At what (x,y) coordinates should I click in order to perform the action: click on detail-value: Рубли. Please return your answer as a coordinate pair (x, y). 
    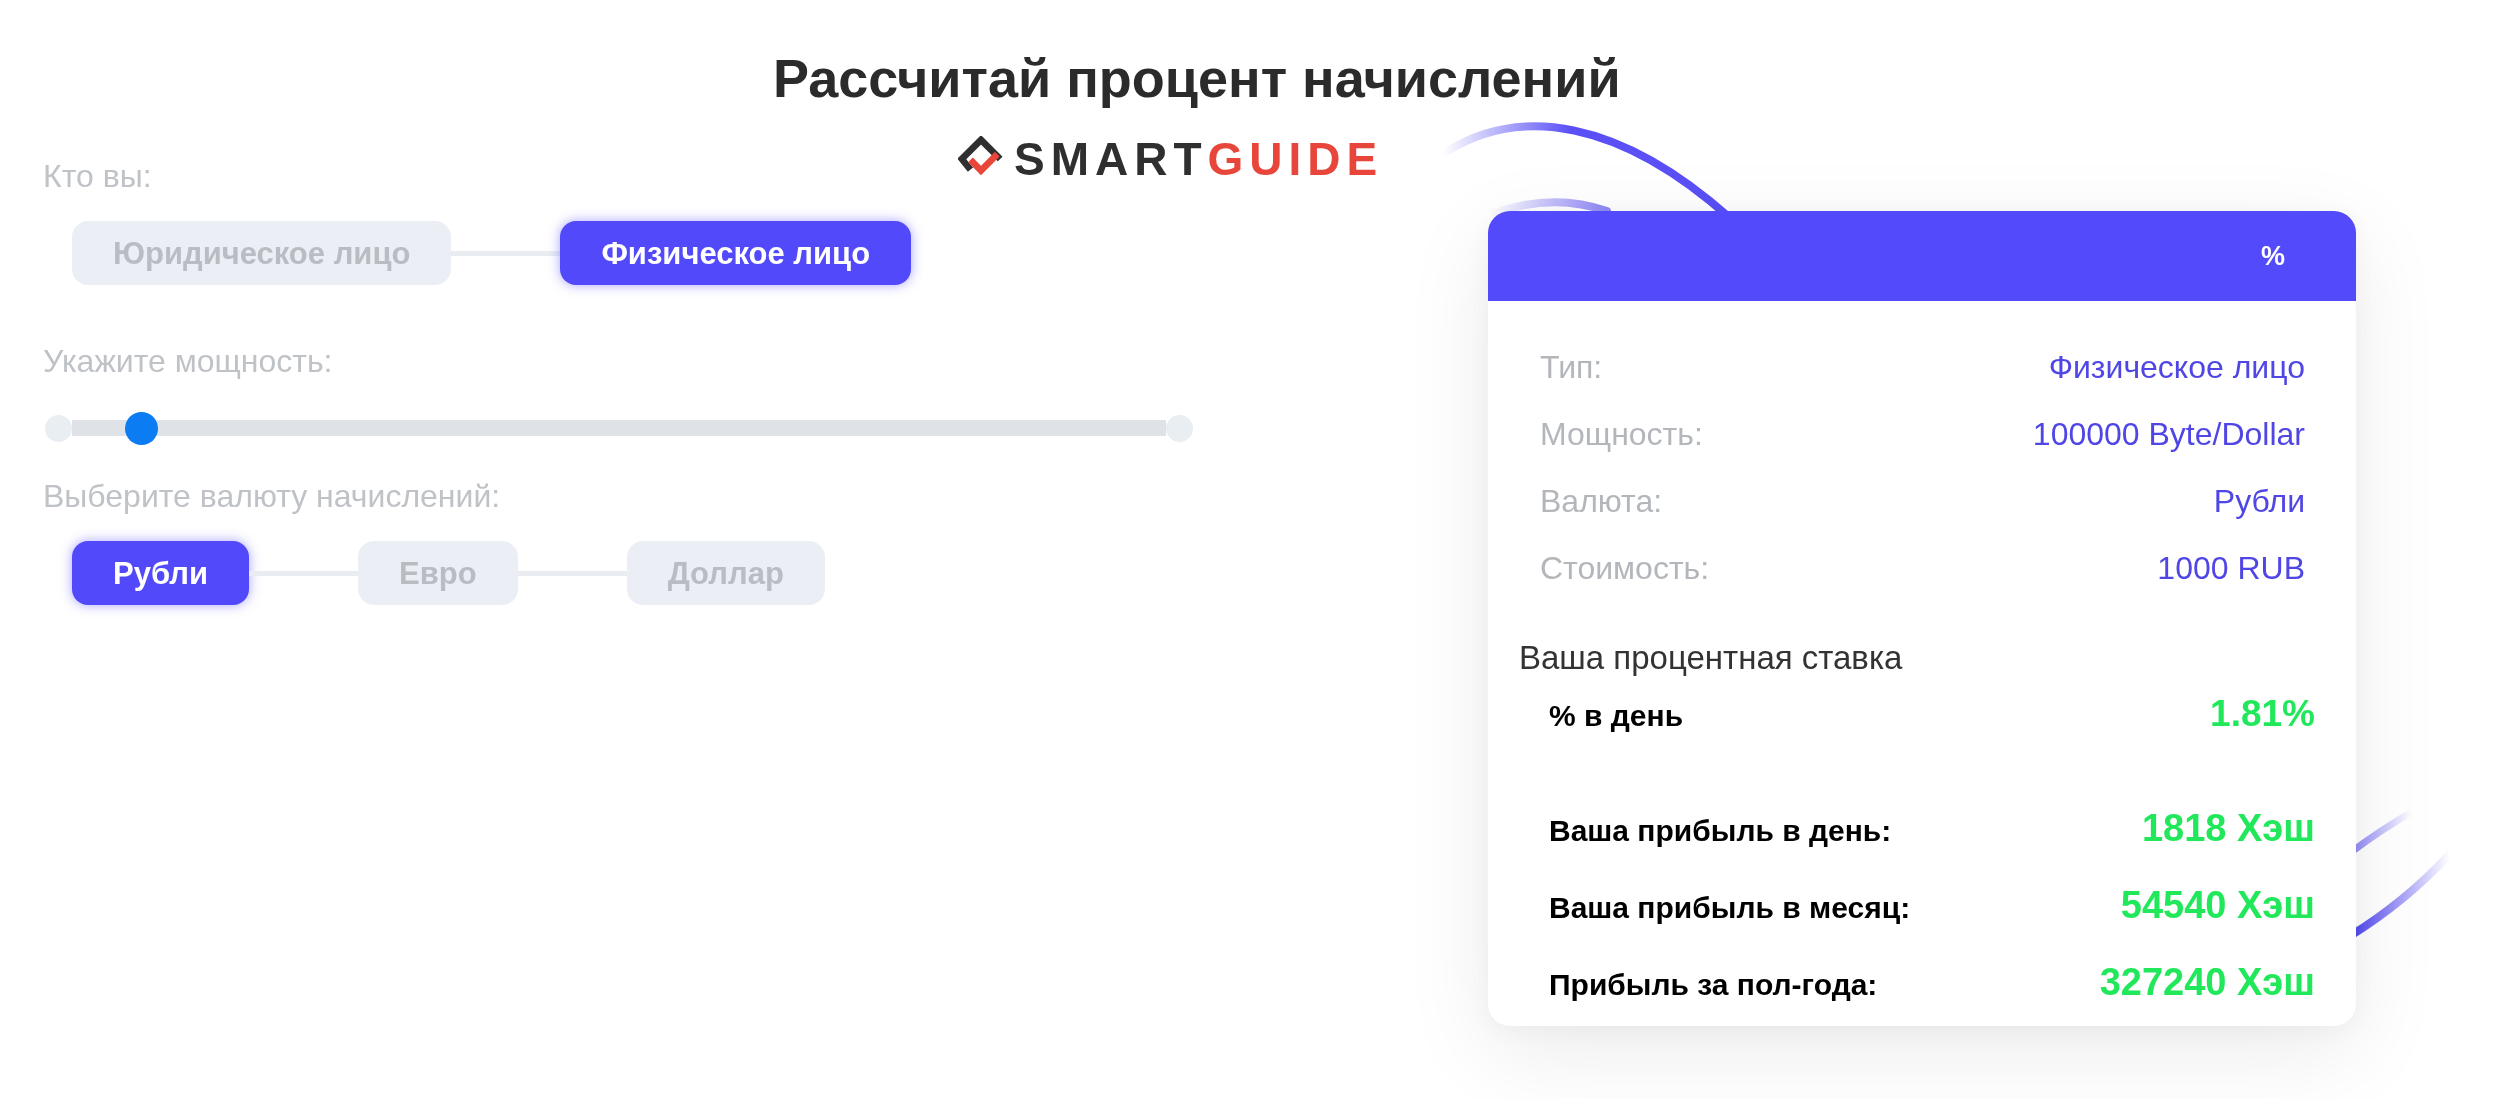
    Looking at the image, I should click on (2259, 501).